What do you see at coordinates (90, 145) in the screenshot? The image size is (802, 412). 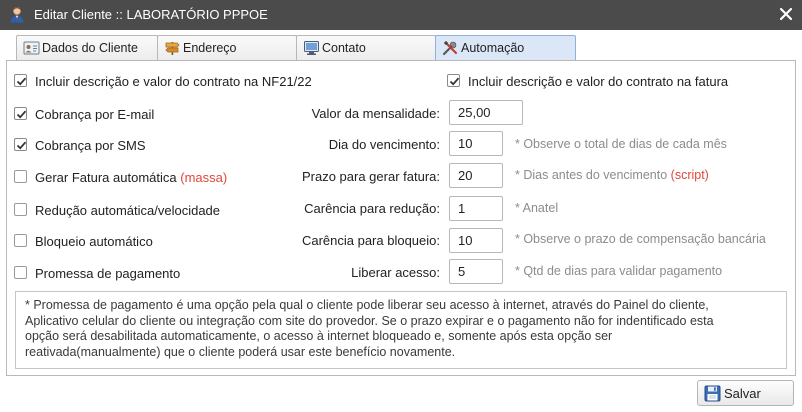 I see `sms-billing-label: Cobrança por SMS` at bounding box center [90, 145].